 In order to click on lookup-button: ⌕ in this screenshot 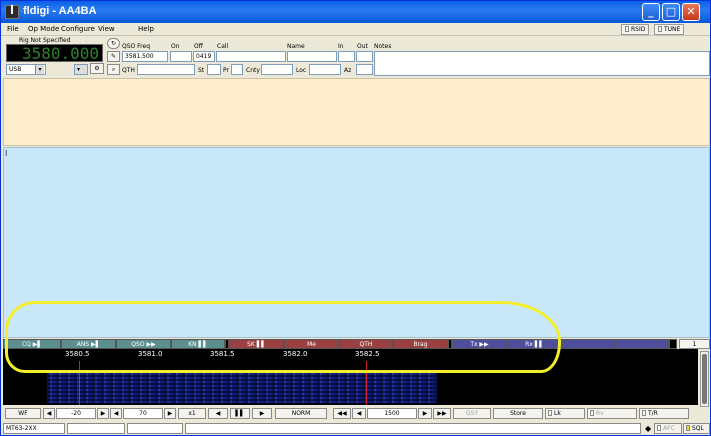, I will do `click(113, 69)`.